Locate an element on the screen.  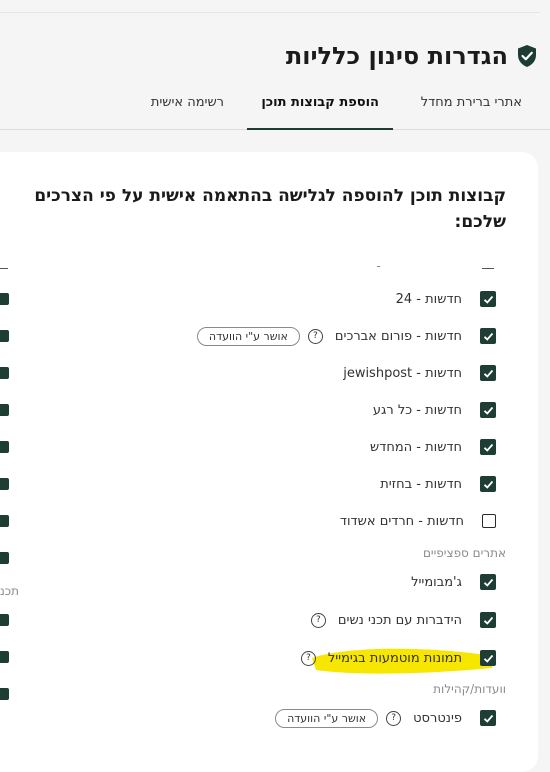
list-item: חדשות - המחדש is located at coordinates (433, 447).